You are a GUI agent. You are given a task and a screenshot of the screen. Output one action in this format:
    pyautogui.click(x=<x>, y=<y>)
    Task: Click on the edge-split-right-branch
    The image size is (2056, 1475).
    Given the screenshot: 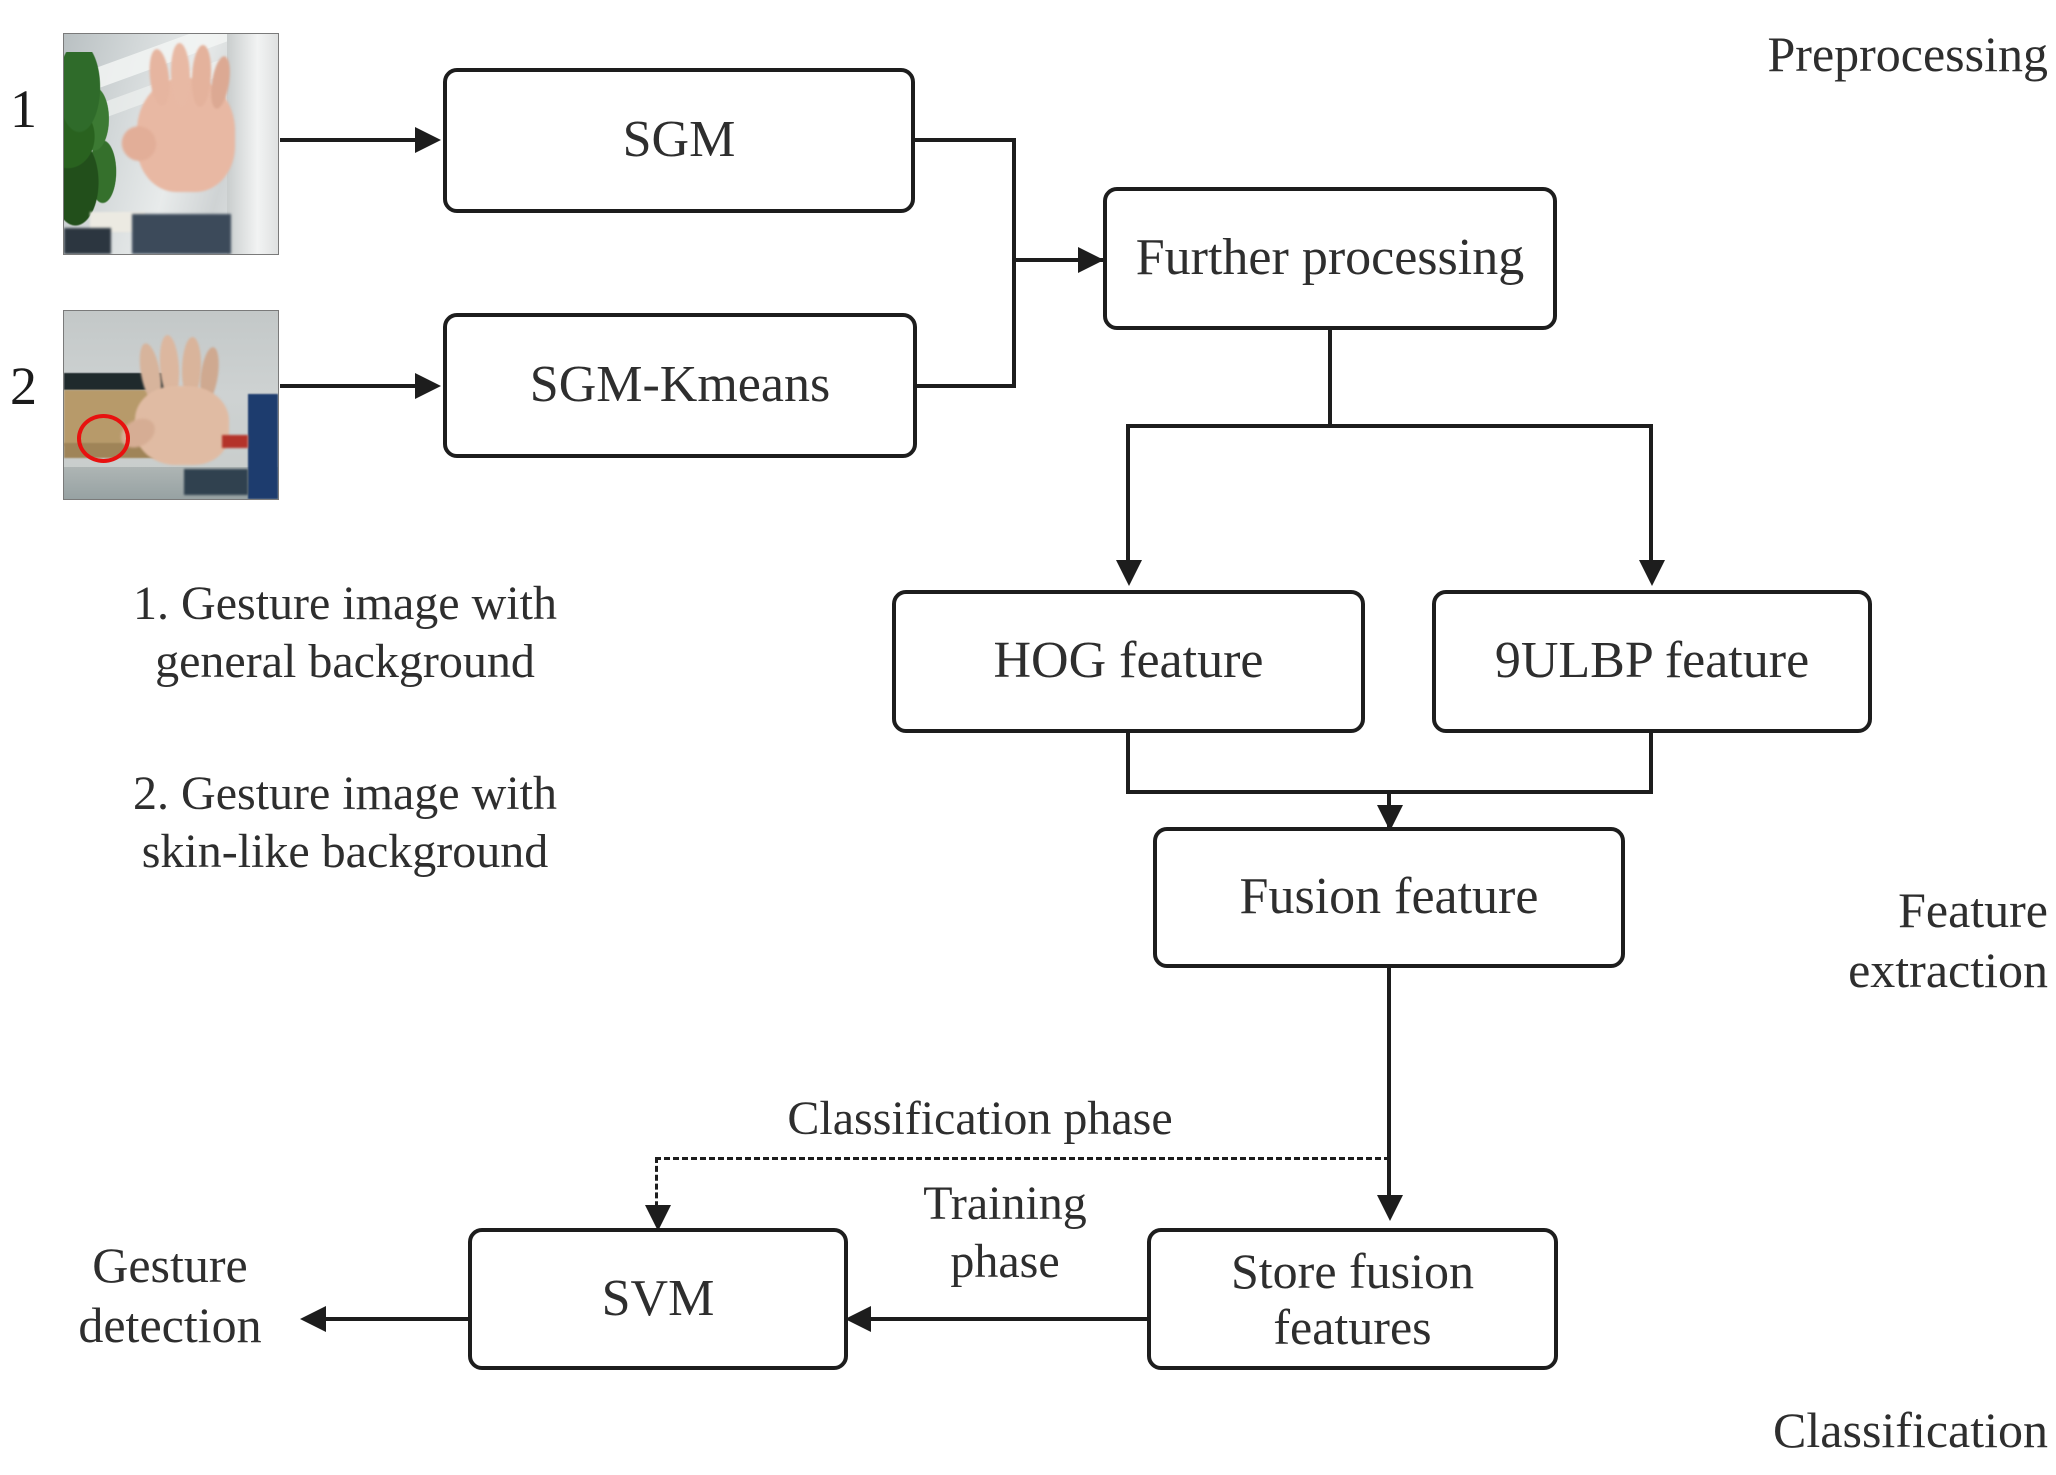 What is the action you would take?
    pyautogui.click(x=1651, y=494)
    